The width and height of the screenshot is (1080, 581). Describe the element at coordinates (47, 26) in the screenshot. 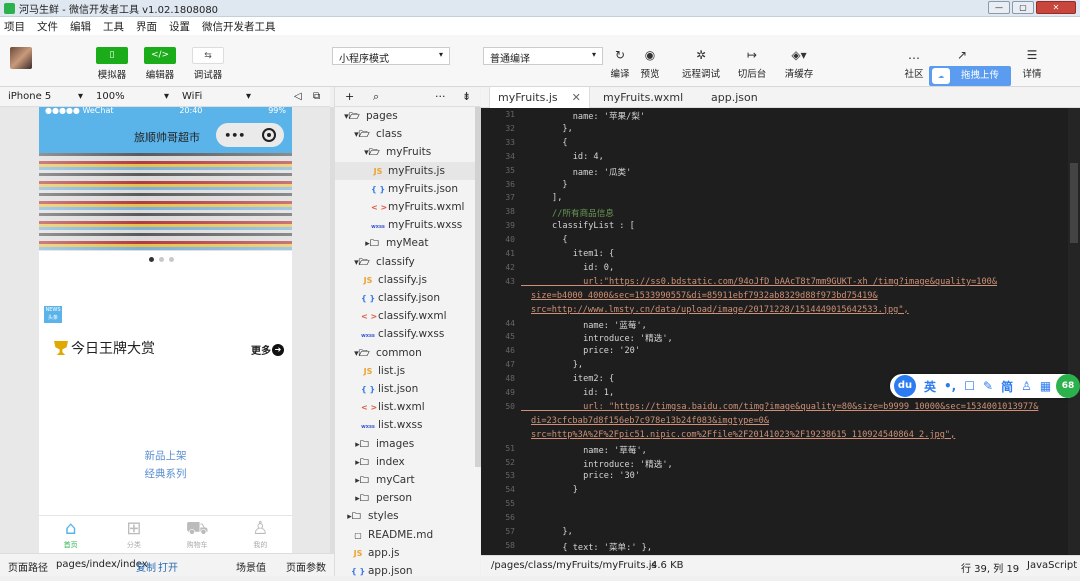

I see `menu-file: 文件` at that location.